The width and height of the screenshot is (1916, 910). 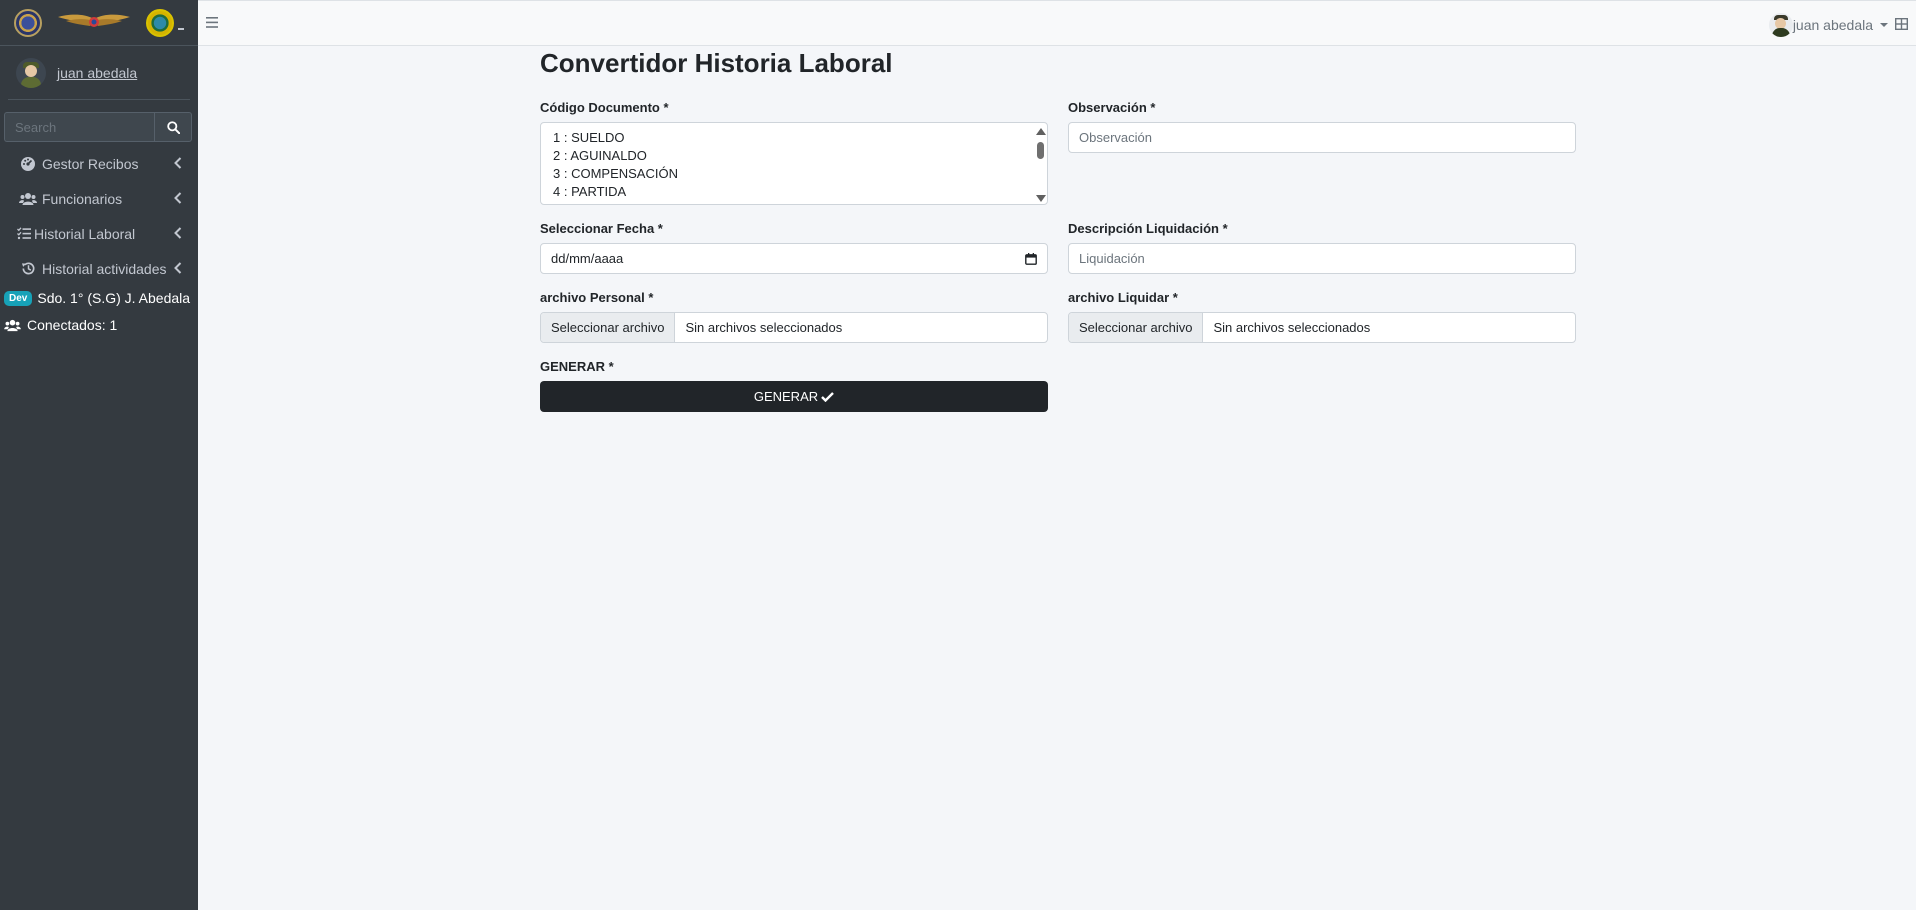 I want to click on emblem-logo, so click(x=28, y=22).